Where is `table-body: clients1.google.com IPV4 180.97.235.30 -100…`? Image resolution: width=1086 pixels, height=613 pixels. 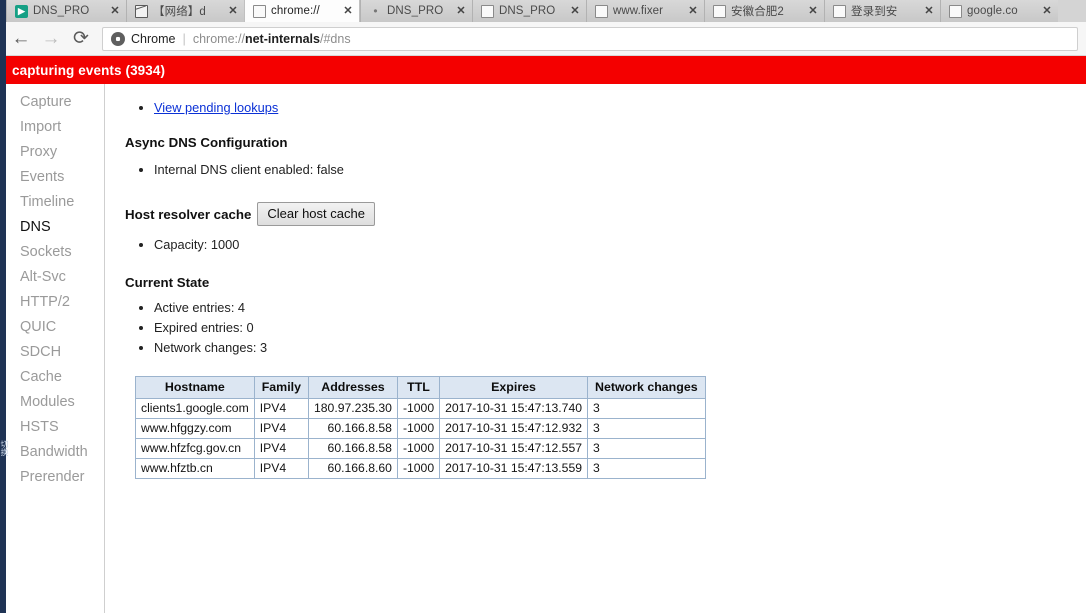 table-body: clients1.google.com IPV4 180.97.235.30 -100… is located at coordinates (420, 438).